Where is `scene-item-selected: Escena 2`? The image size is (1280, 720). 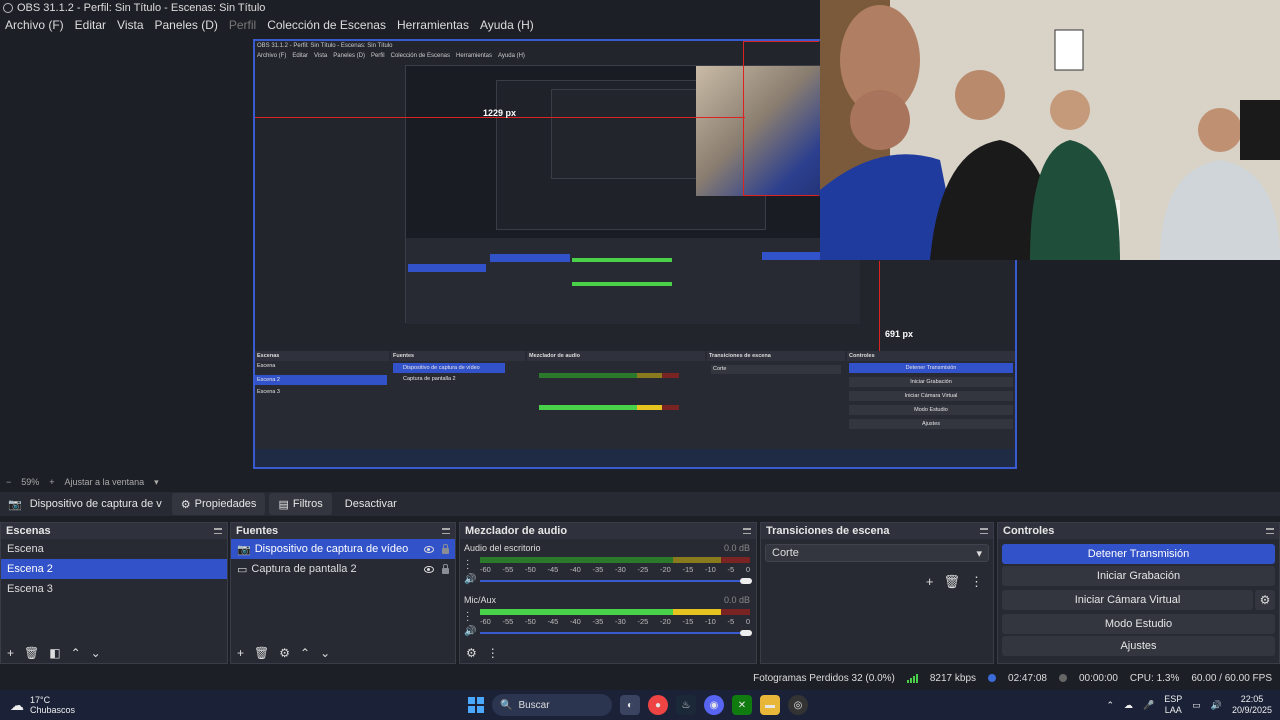
scene-item-selected: Escena 2 is located at coordinates (114, 569).